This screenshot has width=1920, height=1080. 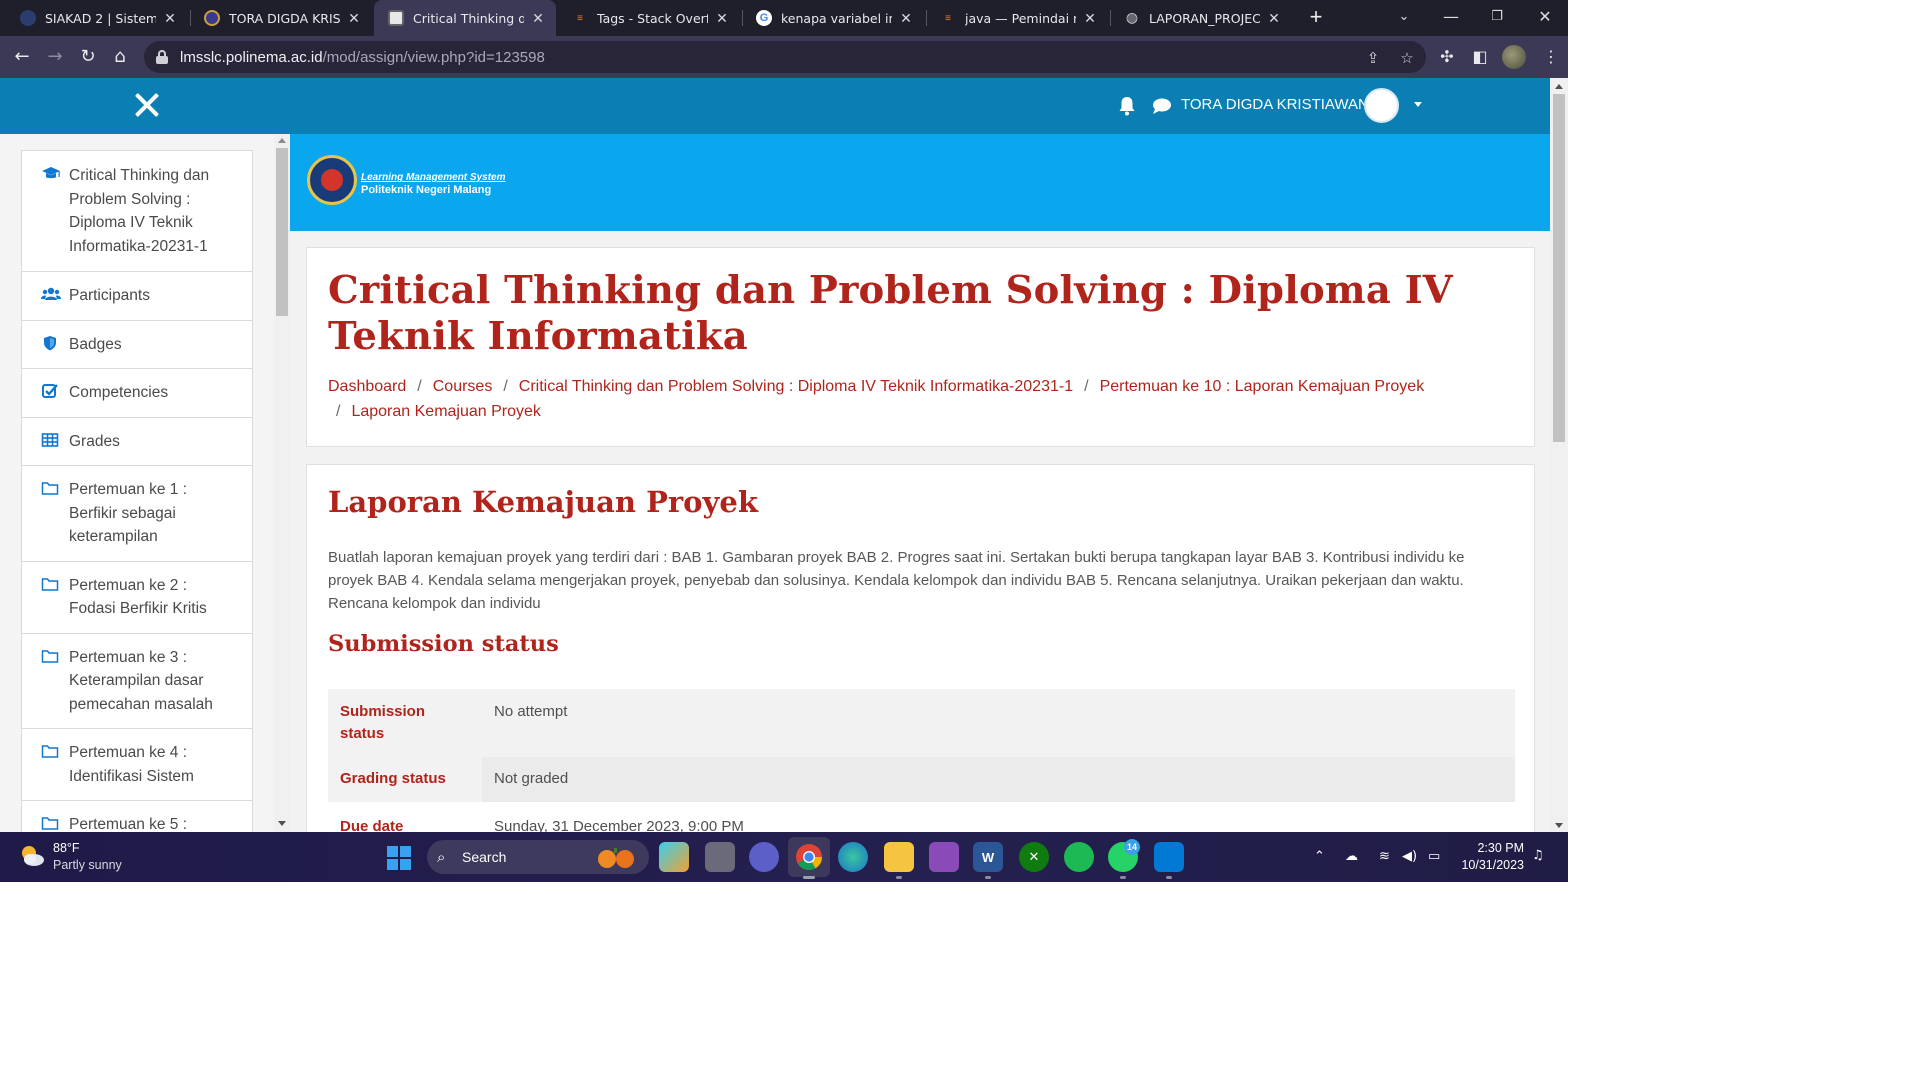 What do you see at coordinates (367, 386) in the screenshot?
I see `breadcrumb-dashboard: Dashboard` at bounding box center [367, 386].